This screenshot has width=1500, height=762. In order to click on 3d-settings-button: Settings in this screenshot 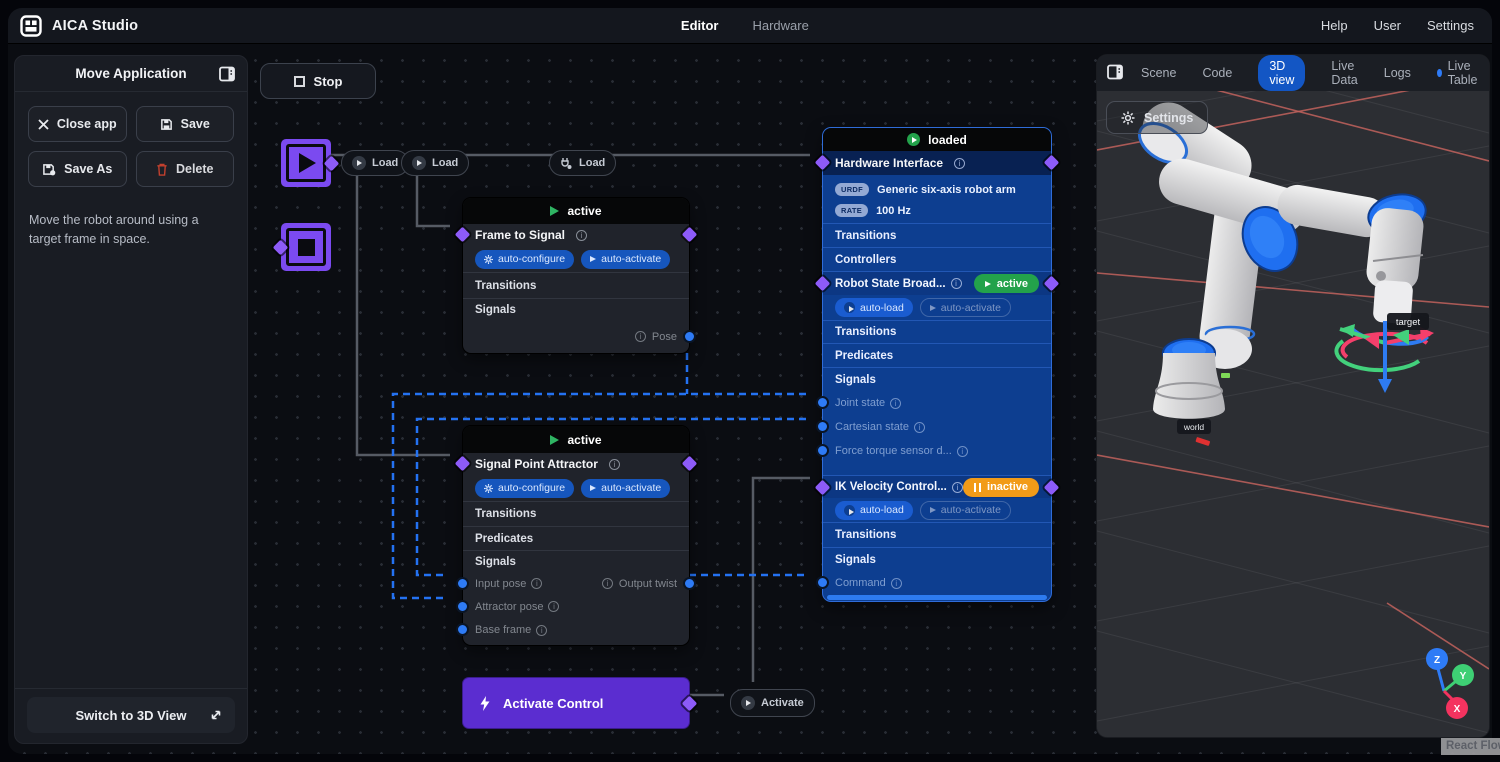, I will do `click(1157, 117)`.